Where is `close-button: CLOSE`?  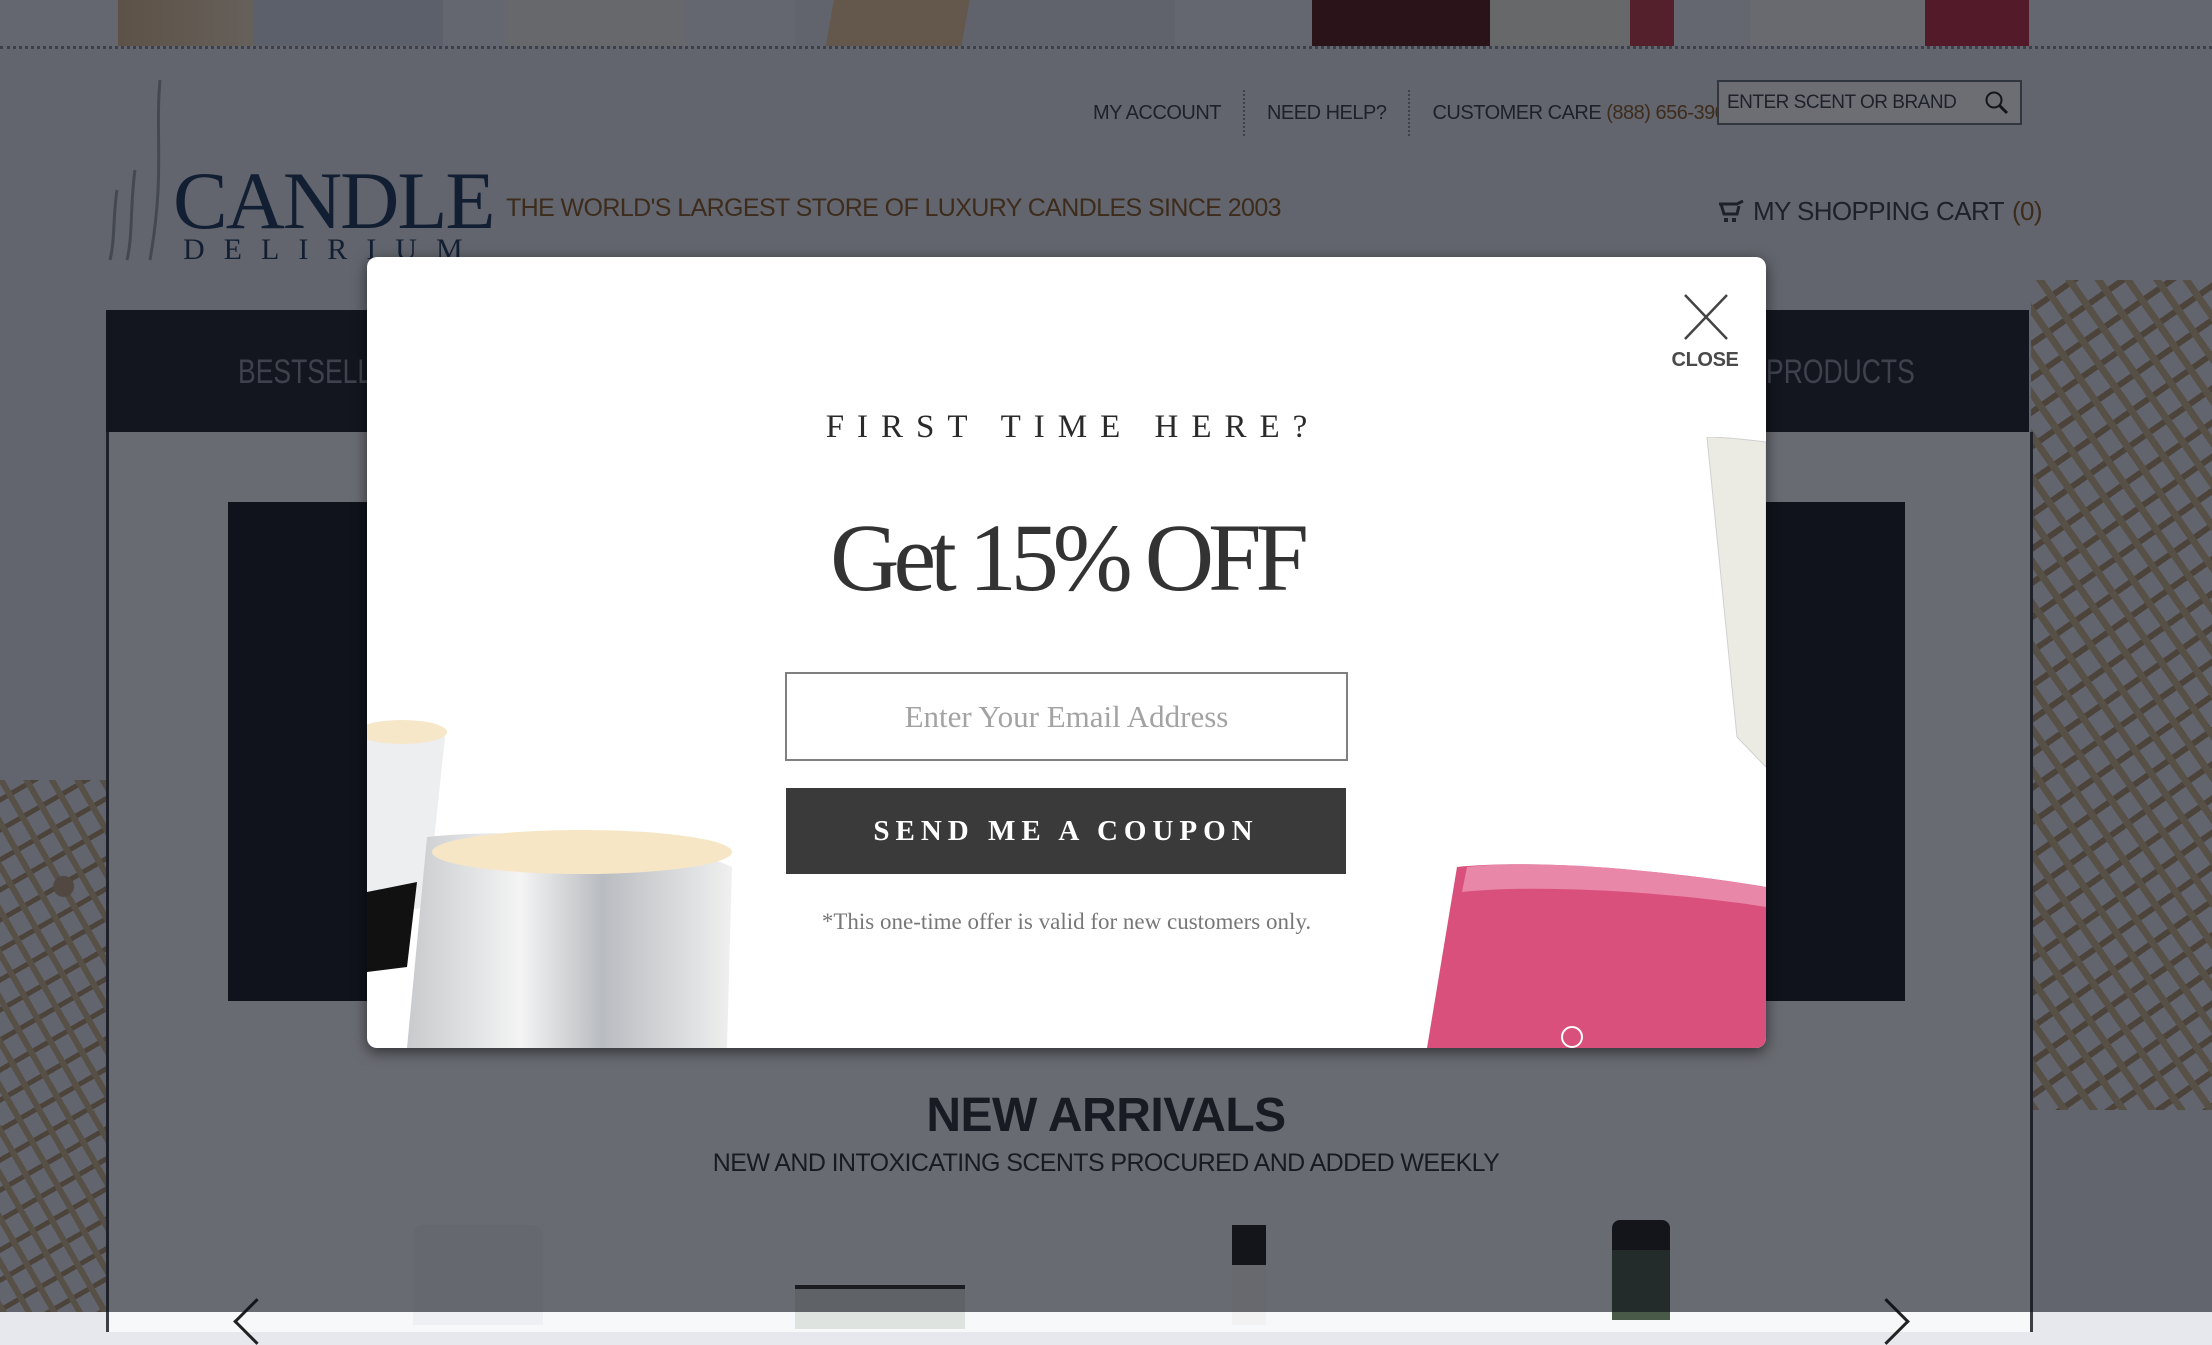 close-button: CLOSE is located at coordinates (1705, 335).